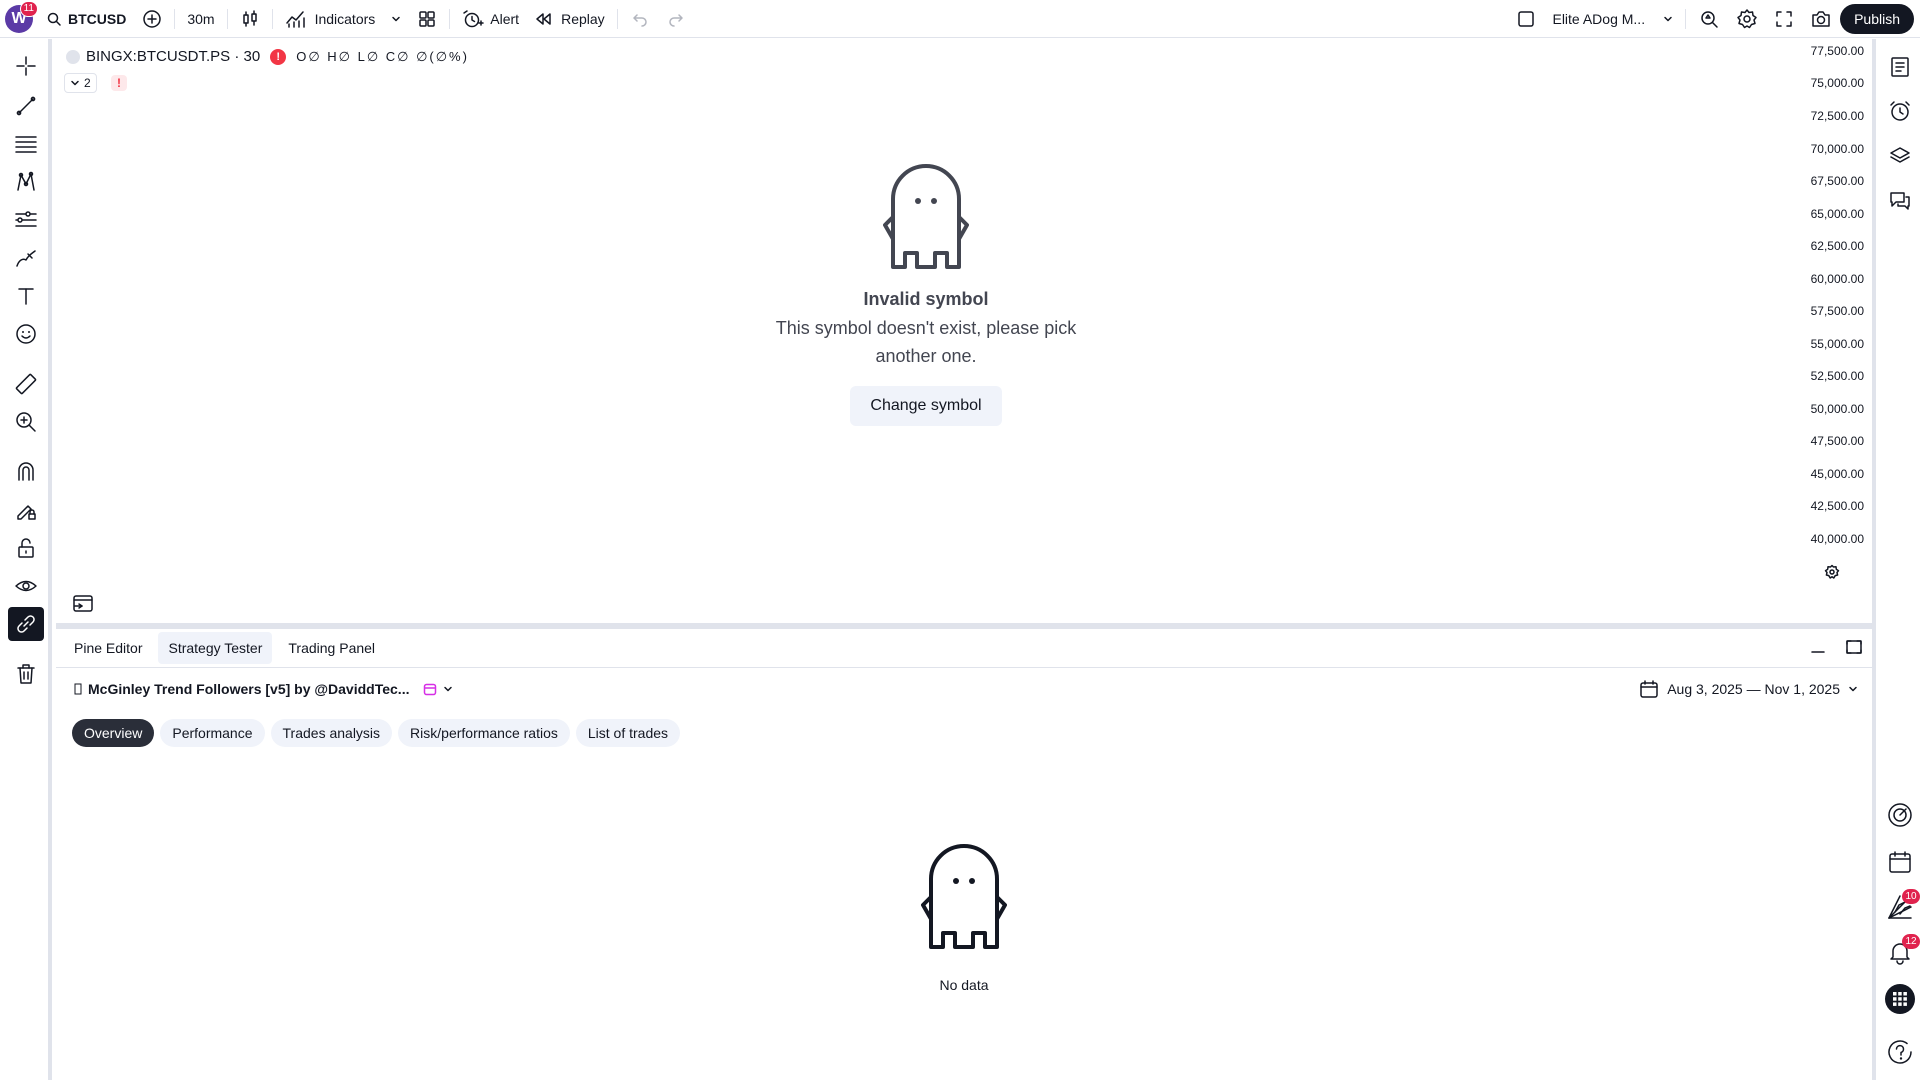 The image size is (1920, 1080). What do you see at coordinates (396, 19) in the screenshot?
I see `indicators-dropdown` at bounding box center [396, 19].